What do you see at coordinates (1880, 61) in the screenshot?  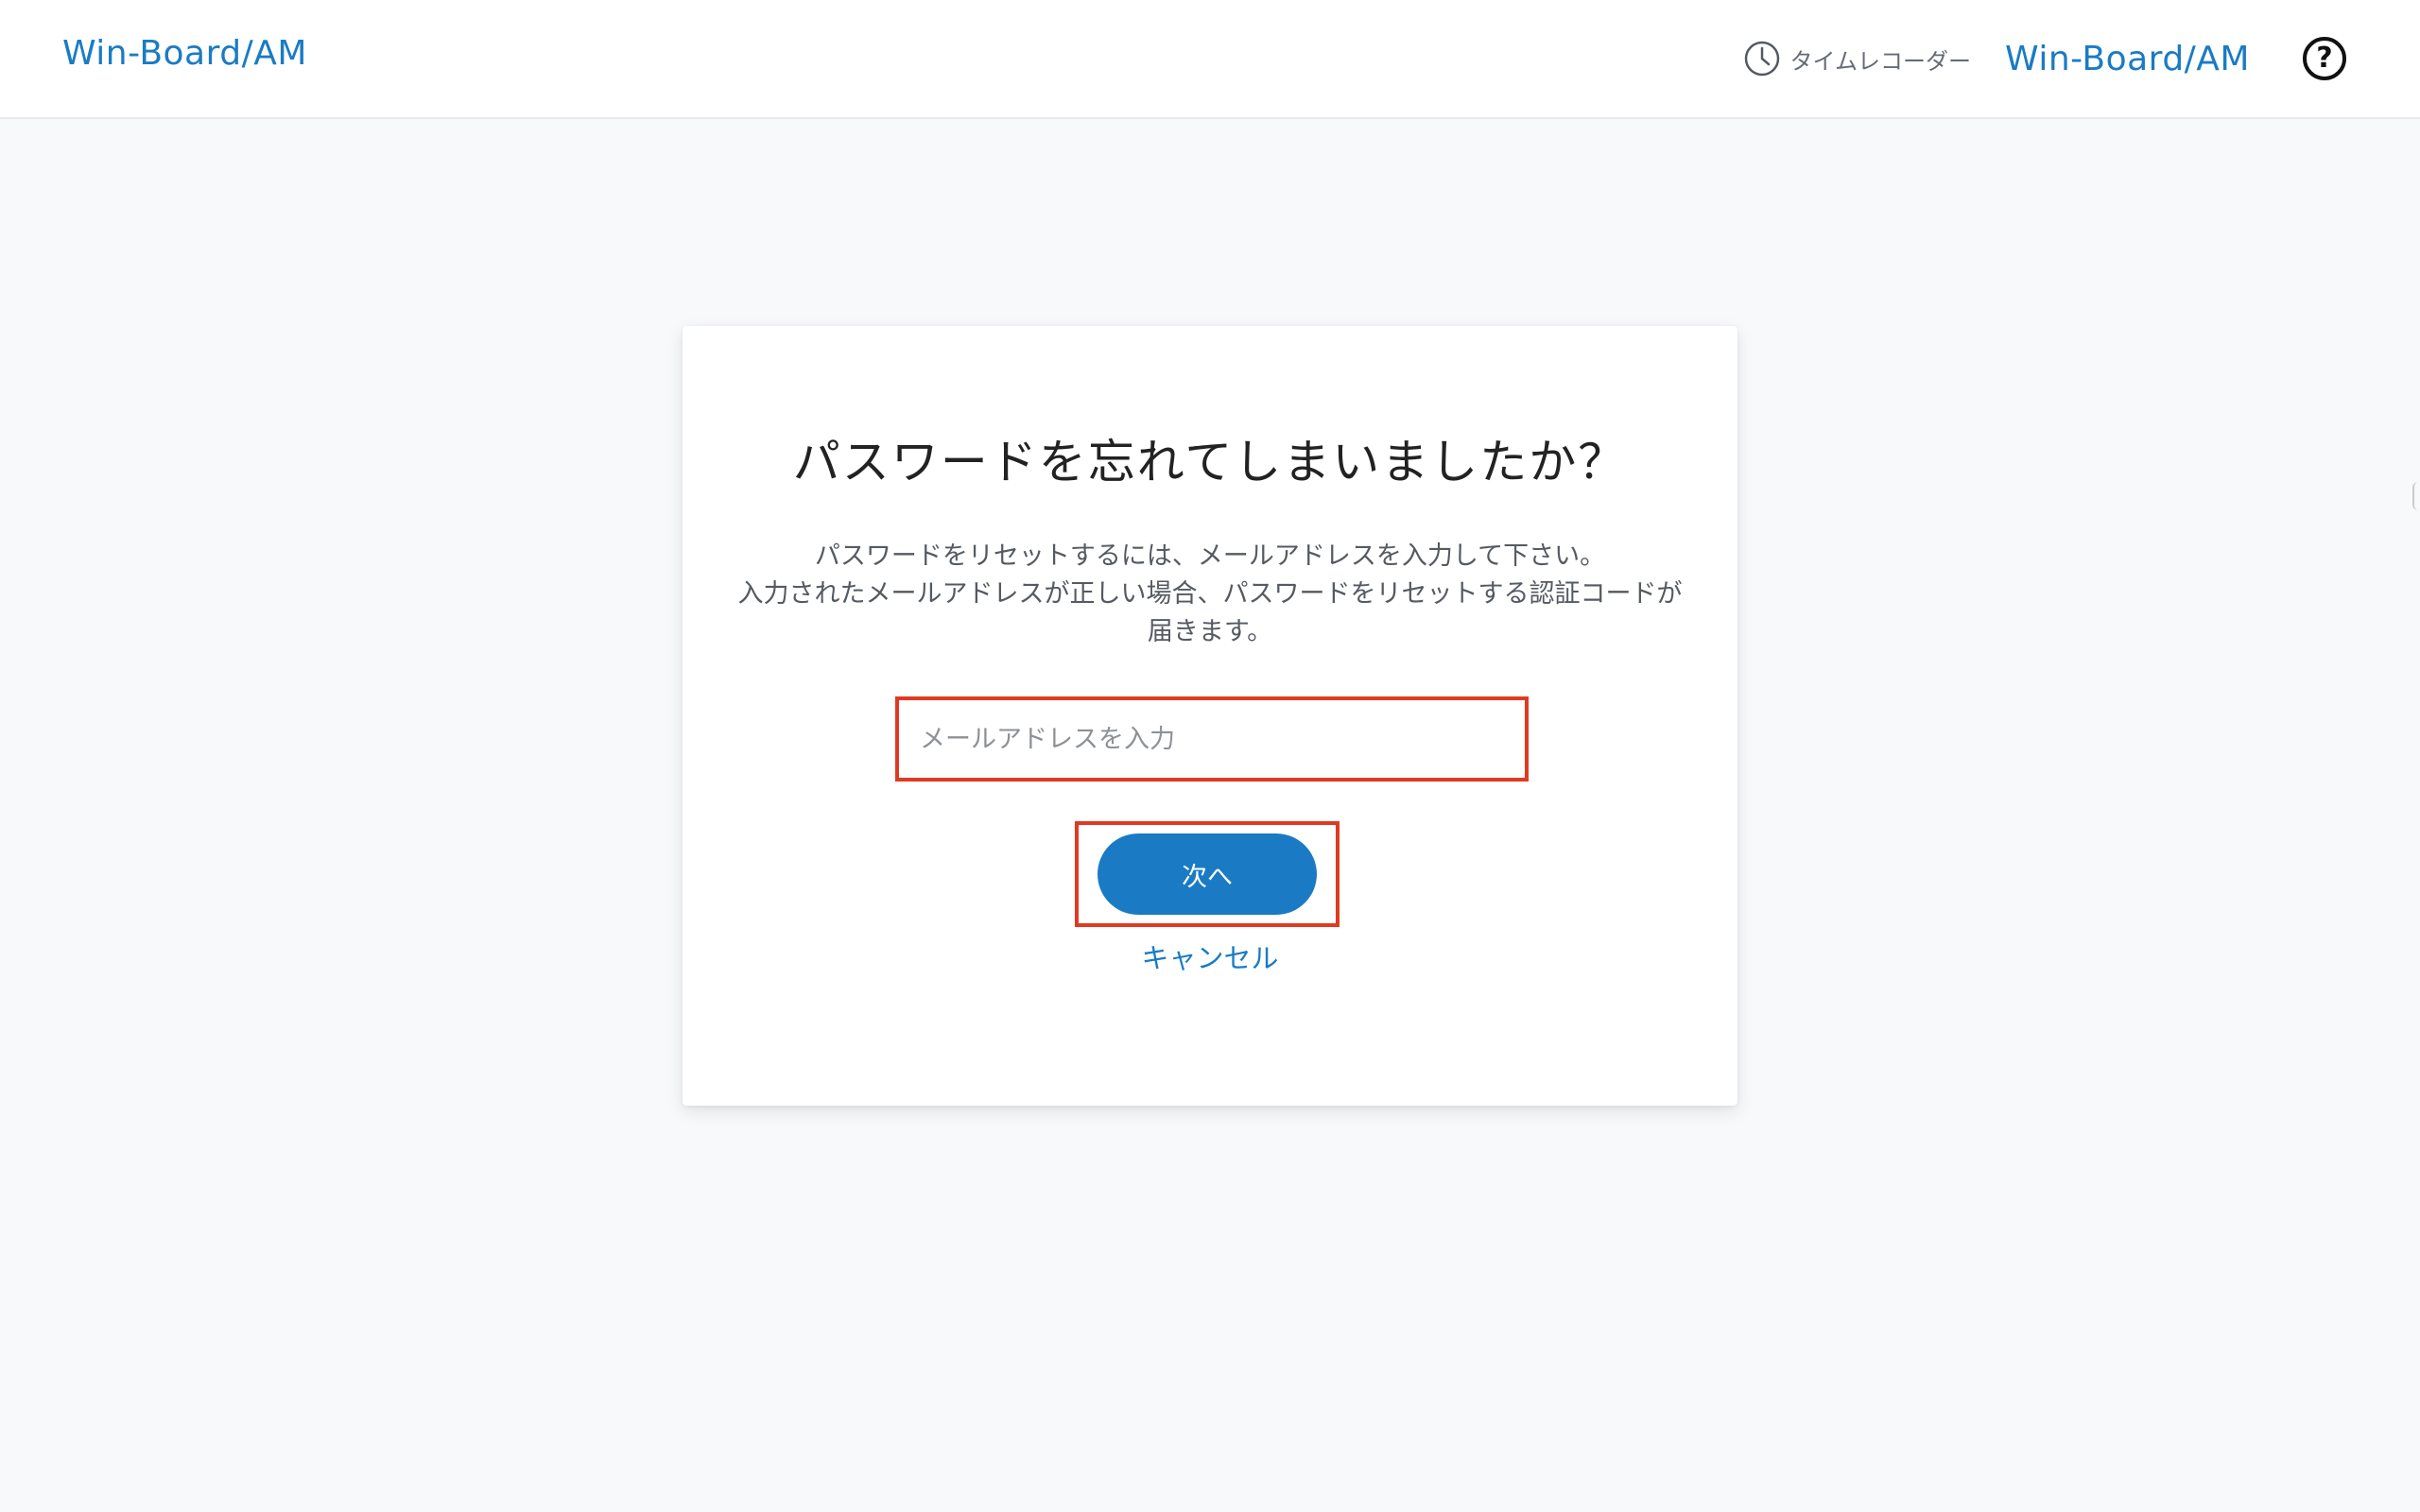 I see `time-recorder-label: タイムレコーダー` at bounding box center [1880, 61].